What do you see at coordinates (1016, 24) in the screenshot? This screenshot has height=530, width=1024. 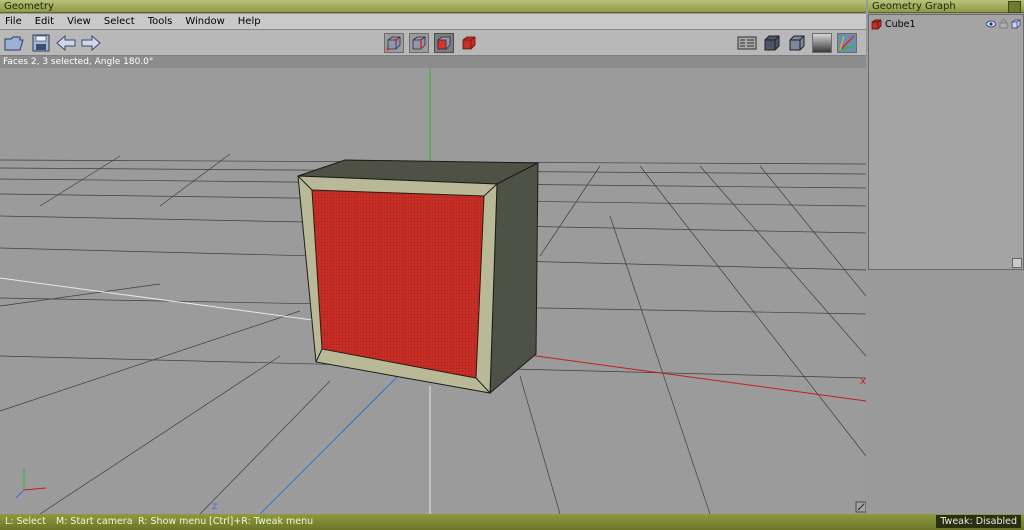 I see `wireframe-cube-icon` at bounding box center [1016, 24].